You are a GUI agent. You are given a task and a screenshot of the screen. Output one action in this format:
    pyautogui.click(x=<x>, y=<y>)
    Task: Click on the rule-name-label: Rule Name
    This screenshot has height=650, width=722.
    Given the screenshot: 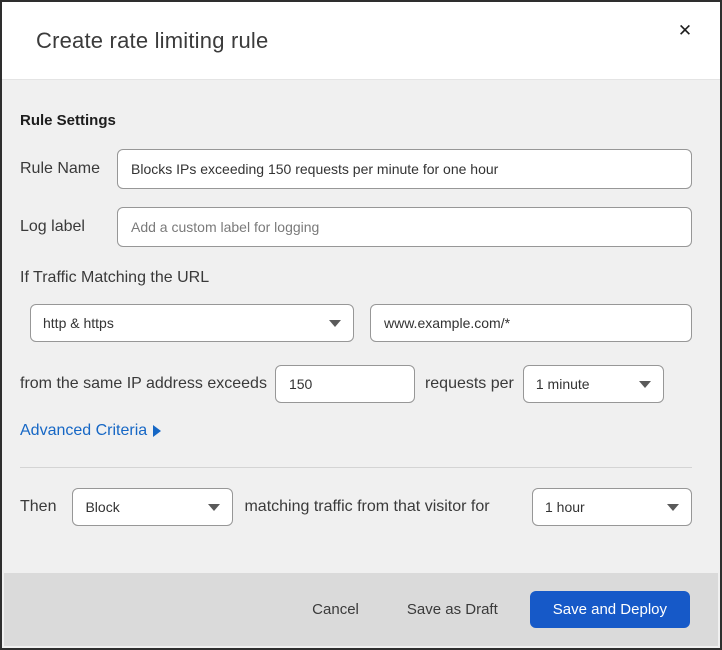 What is the action you would take?
    pyautogui.click(x=60, y=168)
    